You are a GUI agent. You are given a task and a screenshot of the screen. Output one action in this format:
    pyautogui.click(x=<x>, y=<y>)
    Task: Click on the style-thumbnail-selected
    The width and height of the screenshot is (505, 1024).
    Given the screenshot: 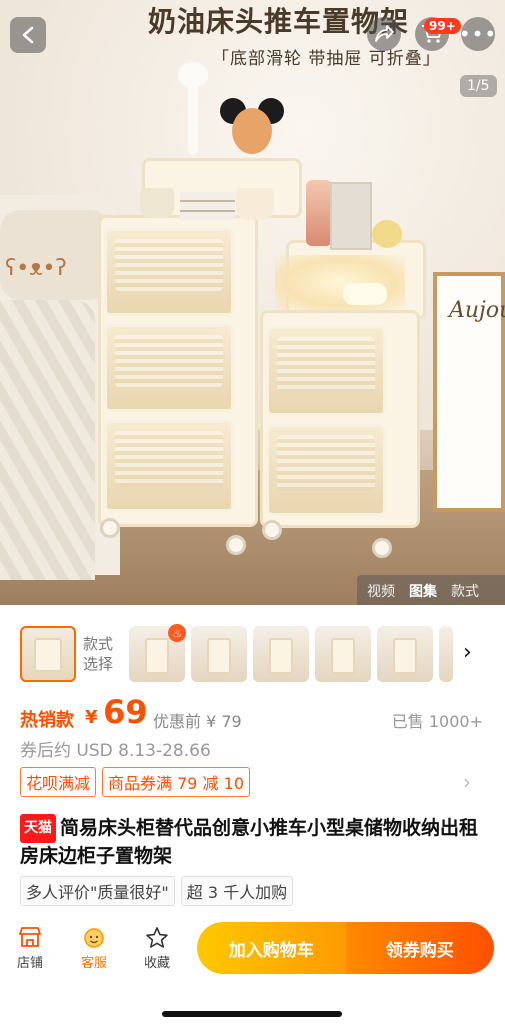 What is the action you would take?
    pyautogui.click(x=48, y=654)
    